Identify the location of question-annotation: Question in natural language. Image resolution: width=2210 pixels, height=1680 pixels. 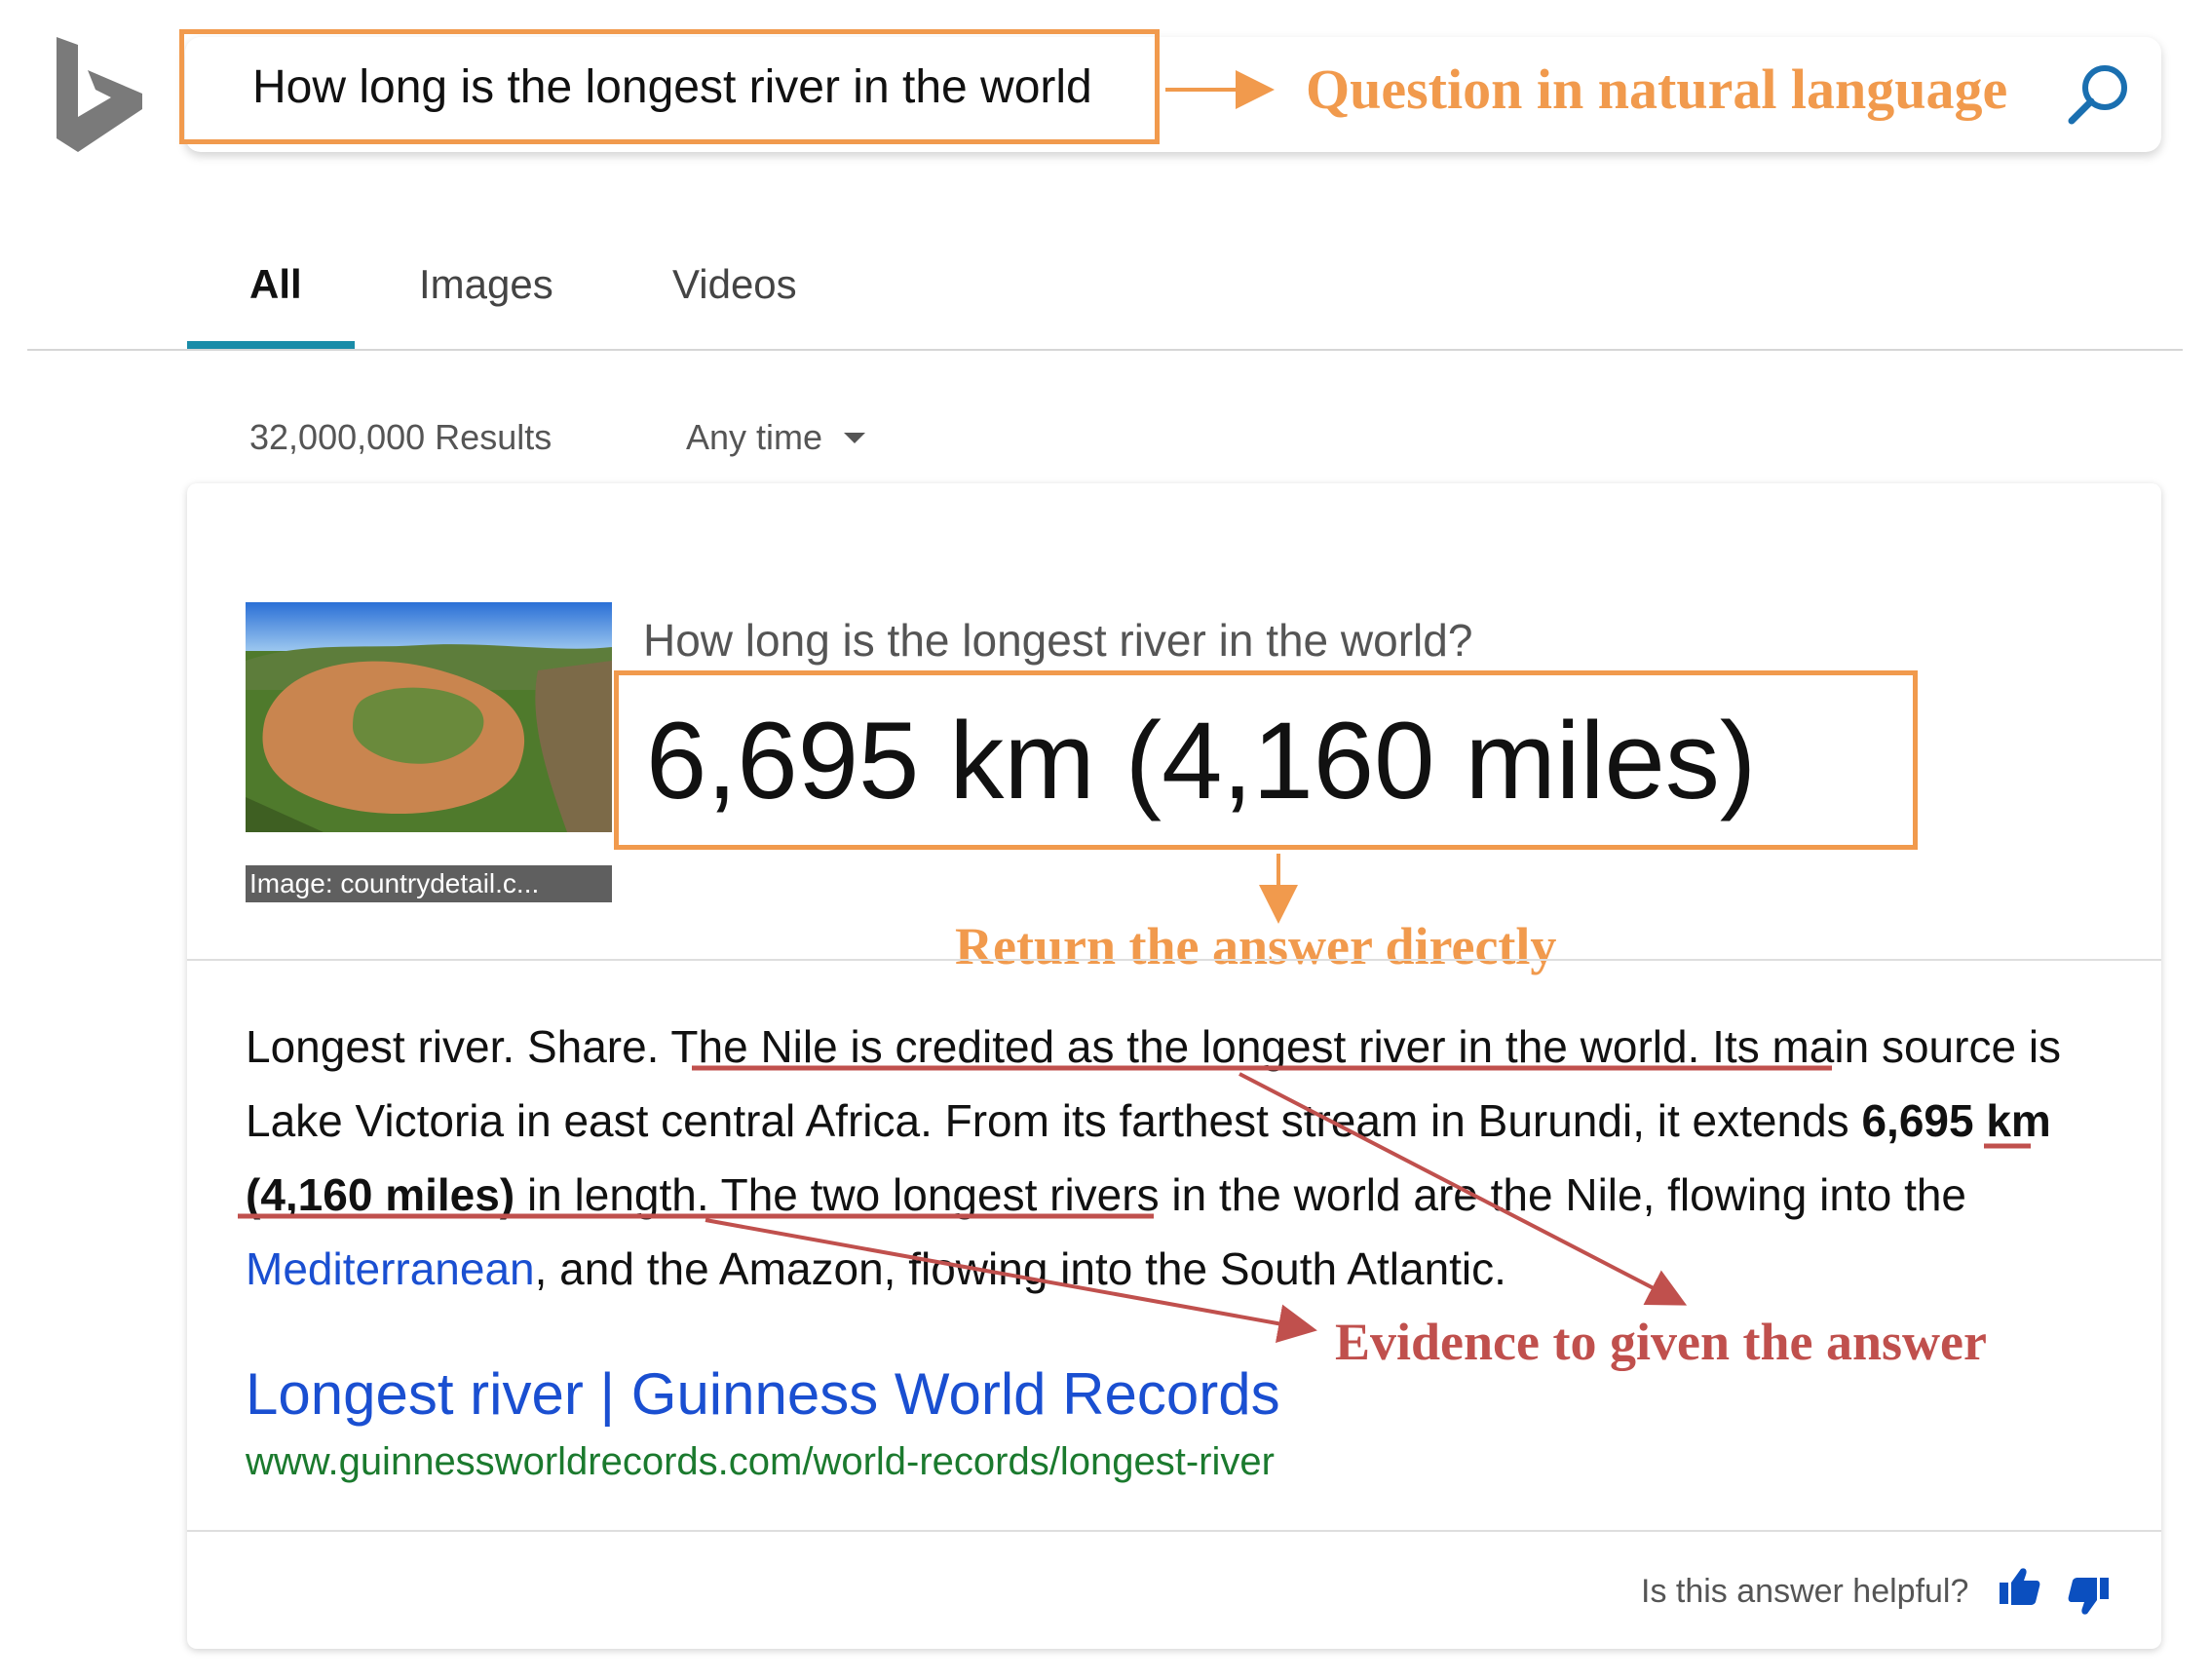
(1657, 89).